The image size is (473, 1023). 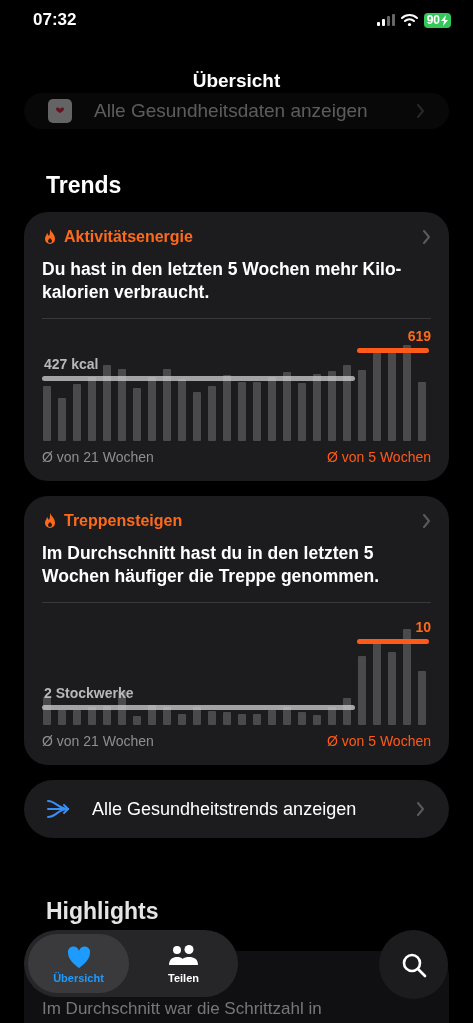 I want to click on average-label: 427 kcal, so click(x=71, y=364).